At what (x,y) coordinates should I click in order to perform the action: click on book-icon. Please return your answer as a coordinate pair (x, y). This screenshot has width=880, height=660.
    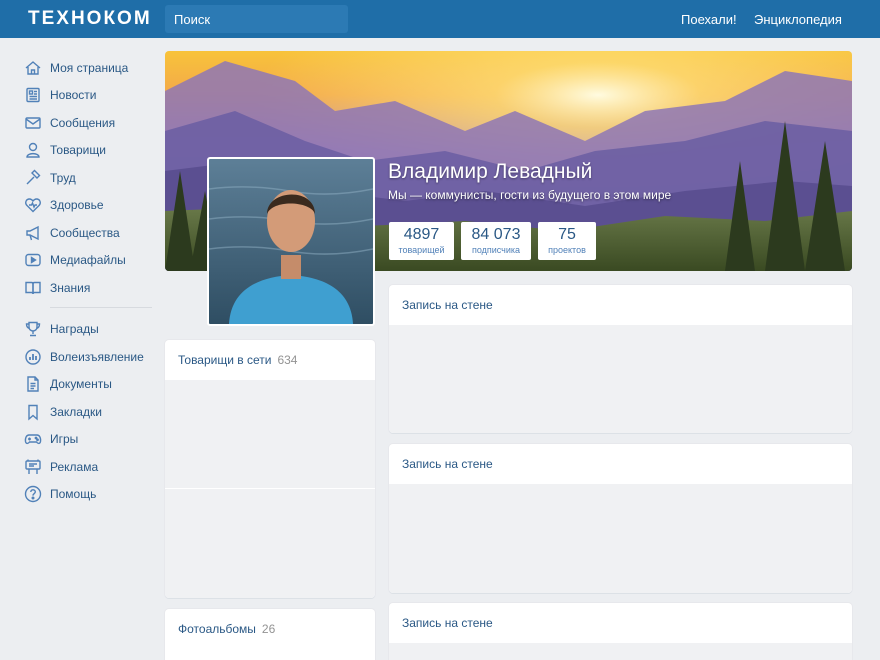
    Looking at the image, I should click on (33, 288).